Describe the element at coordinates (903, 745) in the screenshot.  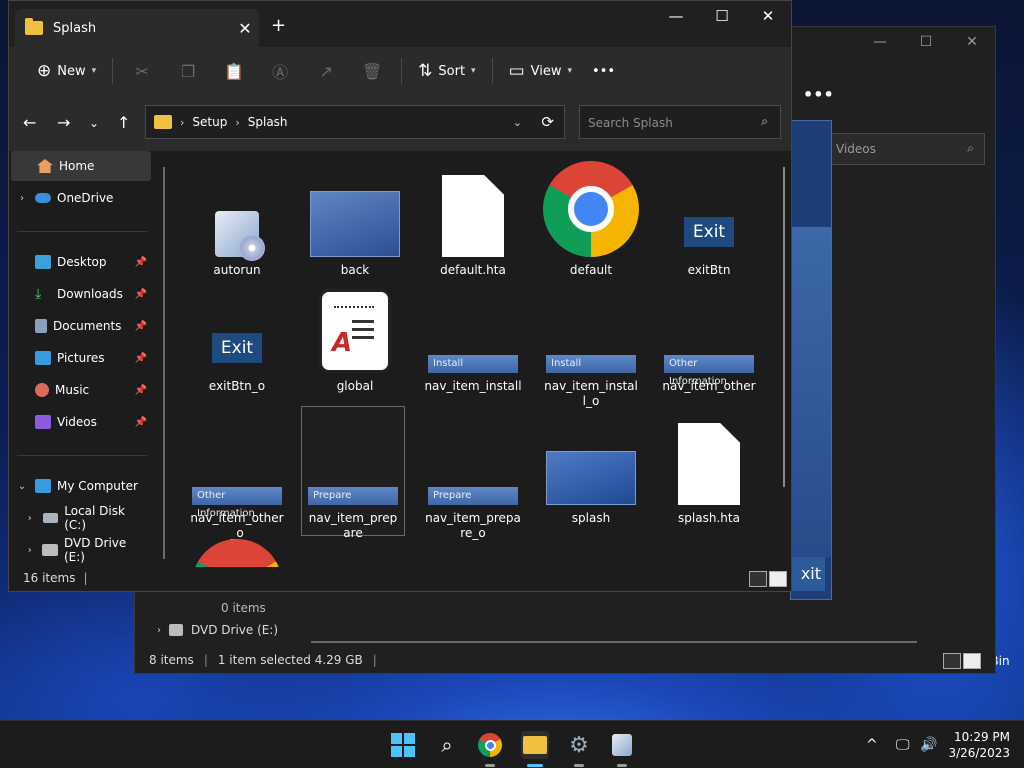
I see `network-icon: 🖵` at that location.